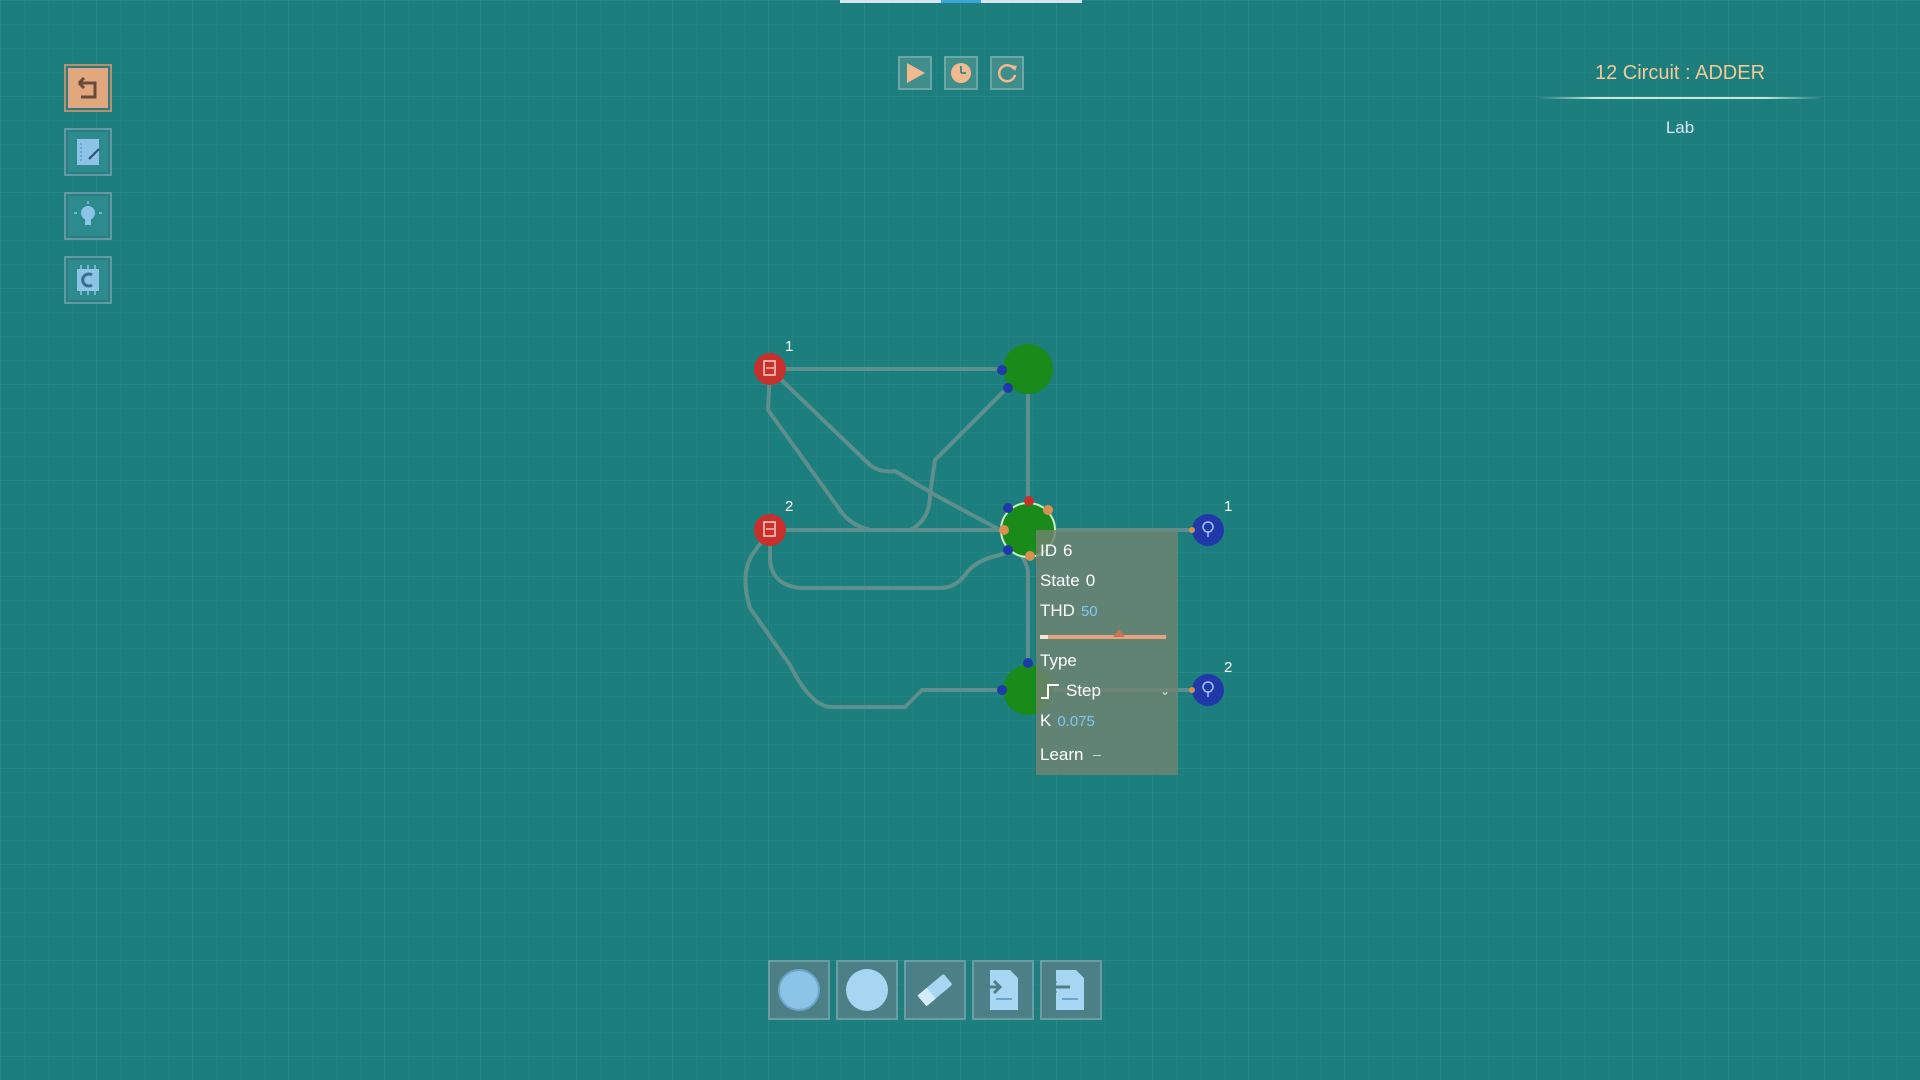  Describe the element at coordinates (1107, 661) in the screenshot. I see `type-row: Type` at that location.